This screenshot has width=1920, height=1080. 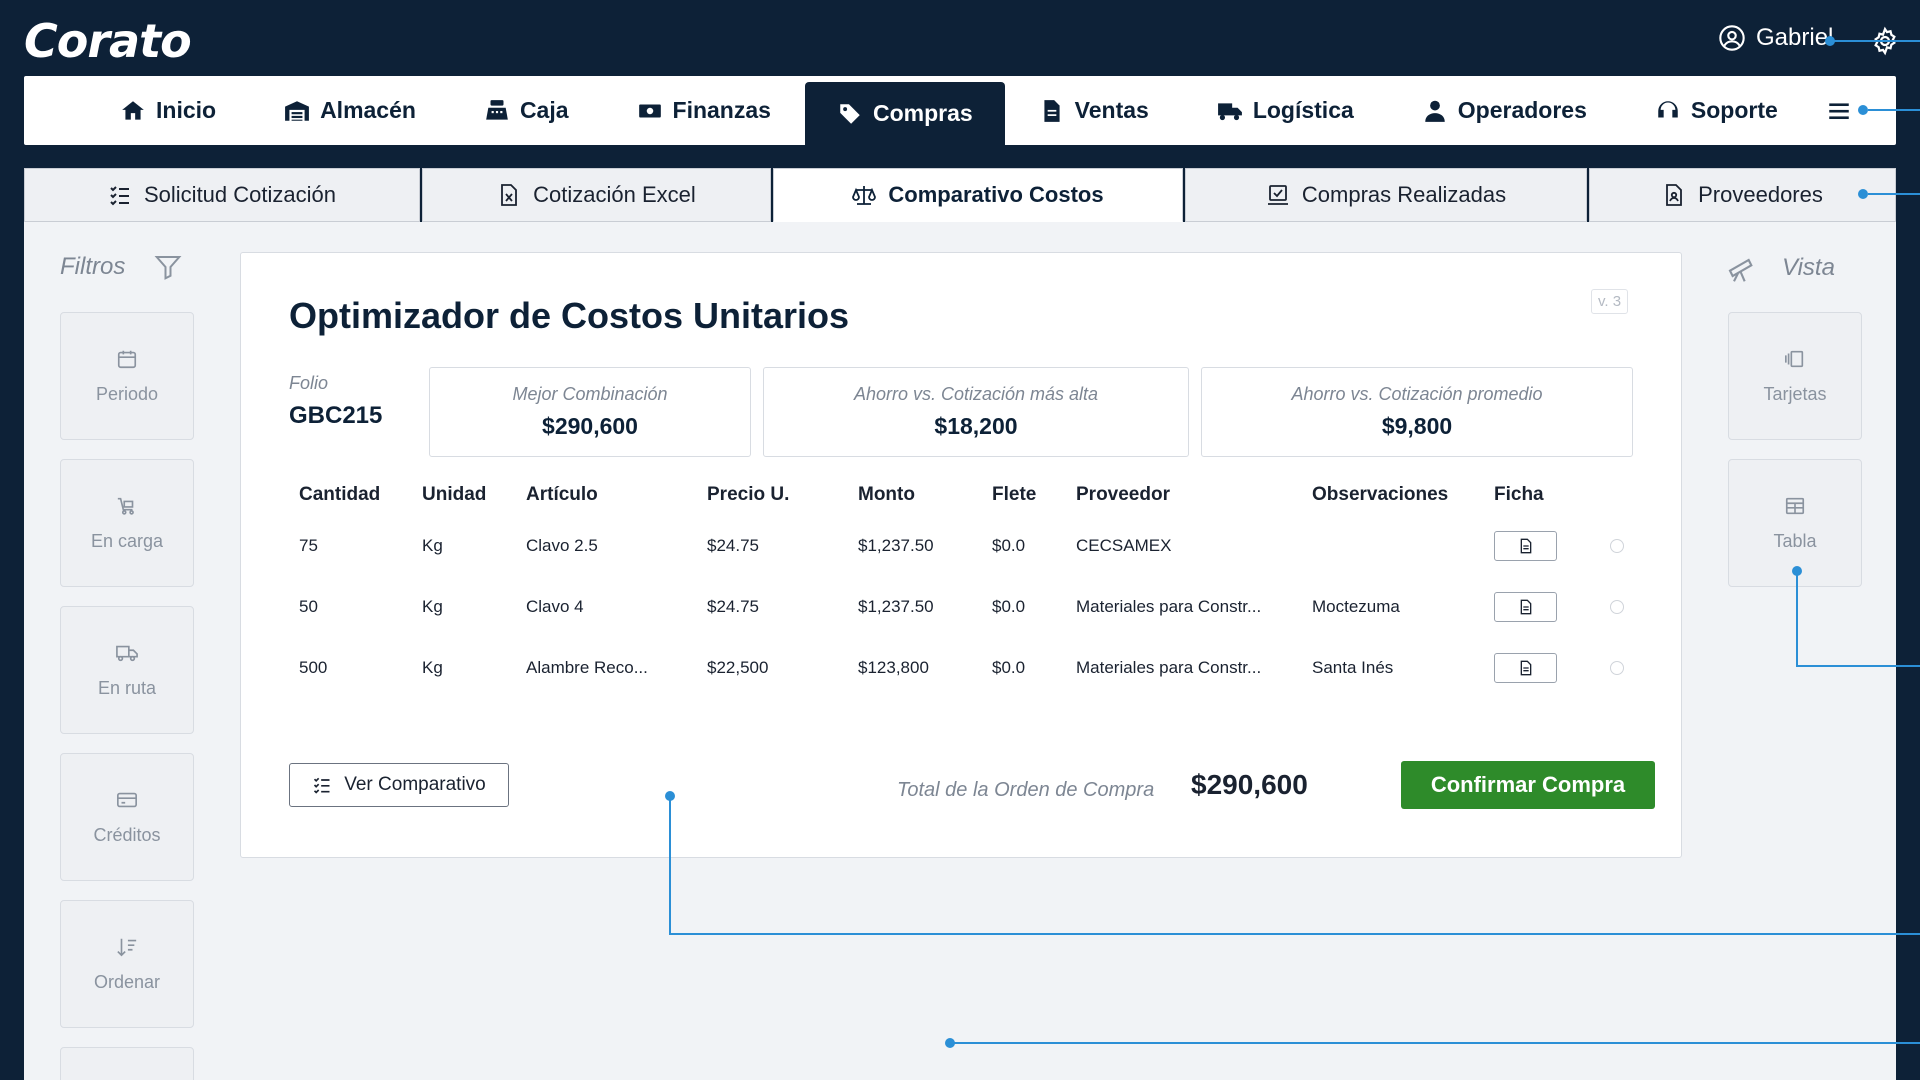 I want to click on money-icon, so click(x=649, y=110).